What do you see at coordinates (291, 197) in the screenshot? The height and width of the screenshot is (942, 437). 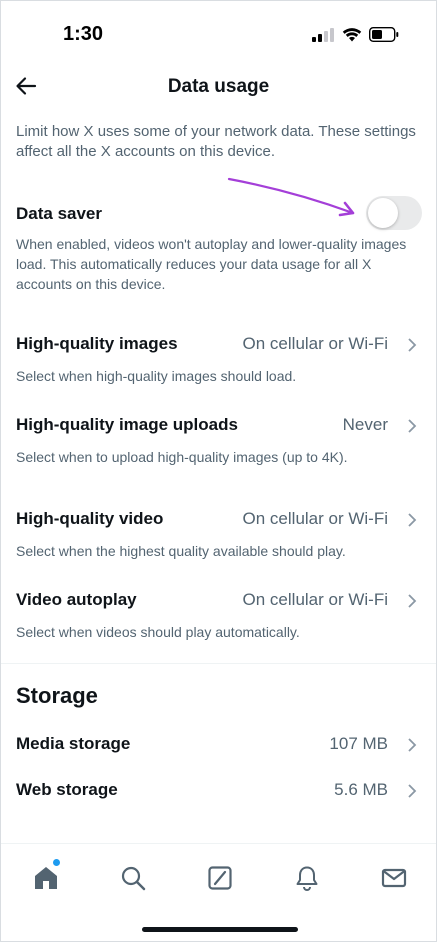 I see `annotation-arrow-icon` at bounding box center [291, 197].